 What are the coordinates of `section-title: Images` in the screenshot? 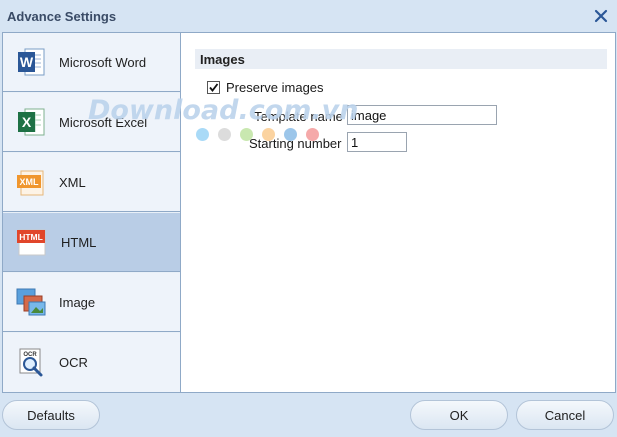 It's located at (222, 59).